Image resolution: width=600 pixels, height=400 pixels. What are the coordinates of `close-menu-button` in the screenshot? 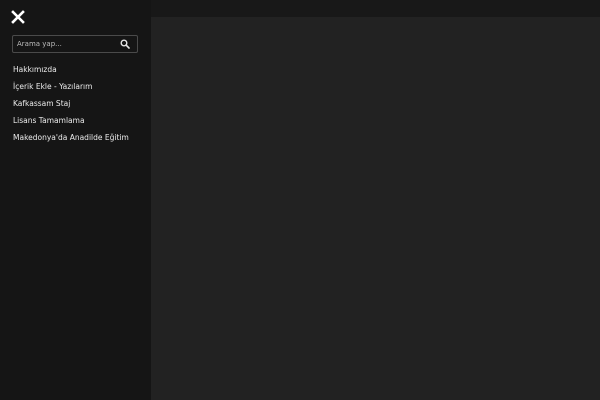 It's located at (18, 17).